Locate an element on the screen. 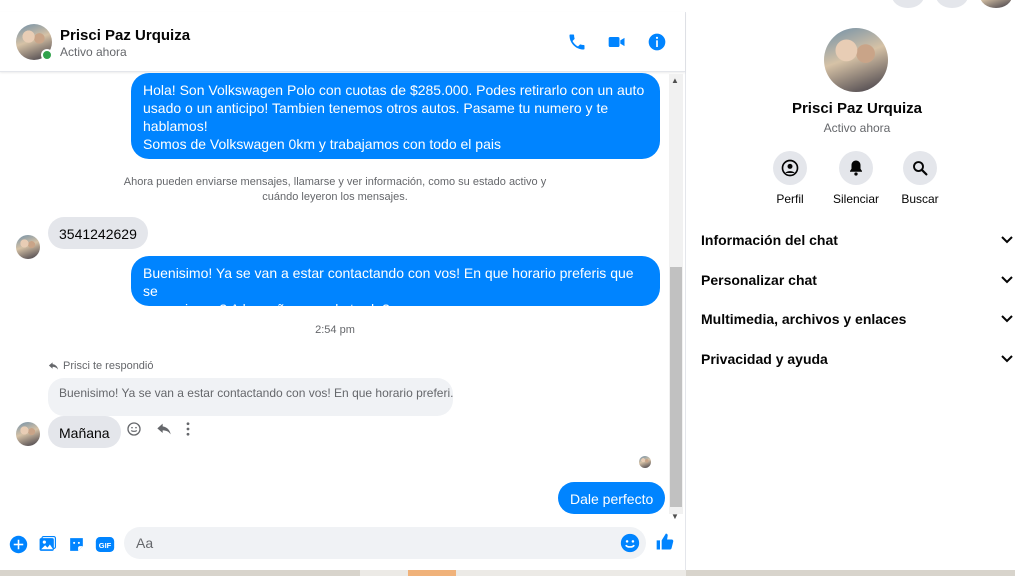 This screenshot has width=1015, height=576. section-label: Multimedia, archivos y enlaces is located at coordinates (804, 319).